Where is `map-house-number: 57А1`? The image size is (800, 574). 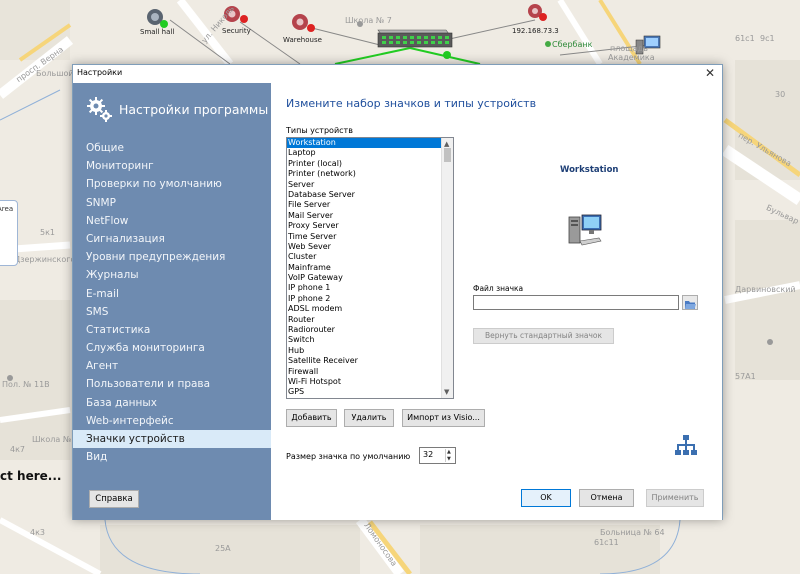
map-house-number: 57А1 is located at coordinates (745, 376).